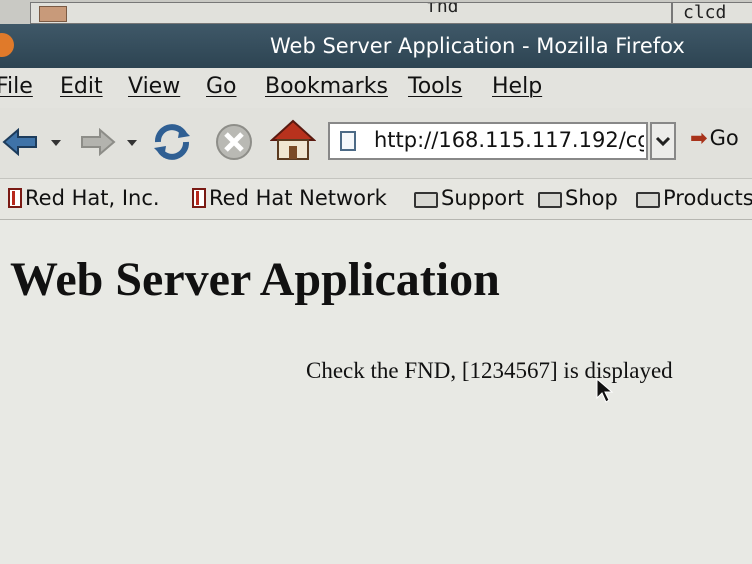 Image resolution: width=752 pixels, height=564 pixels. What do you see at coordinates (348, 141) in the screenshot?
I see `page-icon` at bounding box center [348, 141].